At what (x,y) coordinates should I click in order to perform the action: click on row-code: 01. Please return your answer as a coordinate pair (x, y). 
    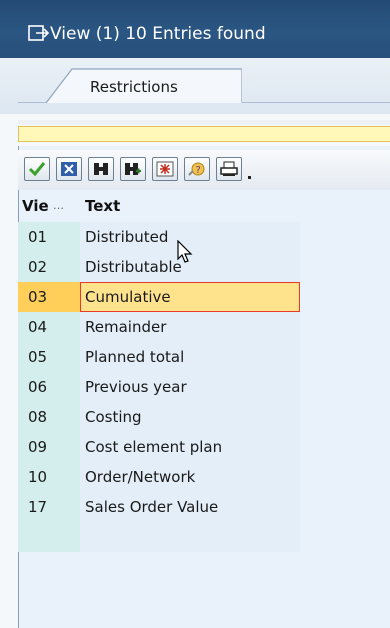
    Looking at the image, I should click on (38, 237).